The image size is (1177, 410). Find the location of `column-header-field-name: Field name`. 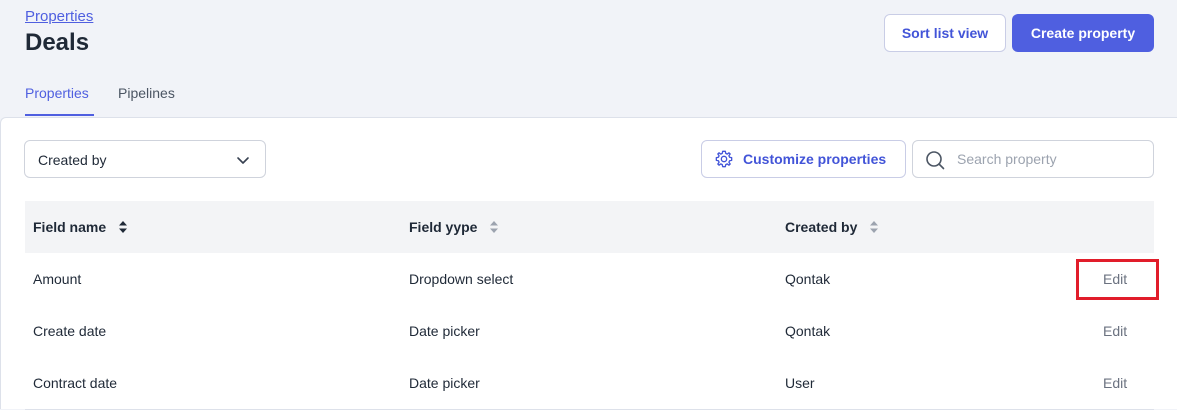

column-header-field-name: Field name is located at coordinates (80, 227).